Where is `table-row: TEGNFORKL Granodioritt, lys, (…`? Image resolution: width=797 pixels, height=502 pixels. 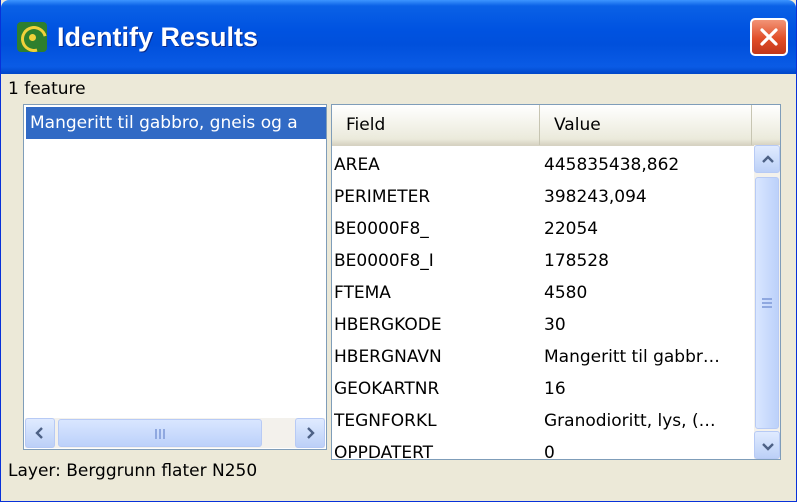 table-row: TEGNFORKL Granodioritt, lys, (… is located at coordinates (543, 421).